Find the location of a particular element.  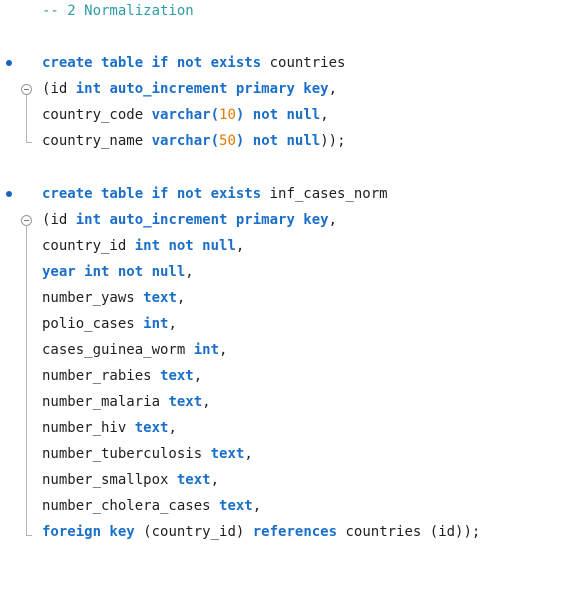

table-name: countries (id)); is located at coordinates (413, 532).